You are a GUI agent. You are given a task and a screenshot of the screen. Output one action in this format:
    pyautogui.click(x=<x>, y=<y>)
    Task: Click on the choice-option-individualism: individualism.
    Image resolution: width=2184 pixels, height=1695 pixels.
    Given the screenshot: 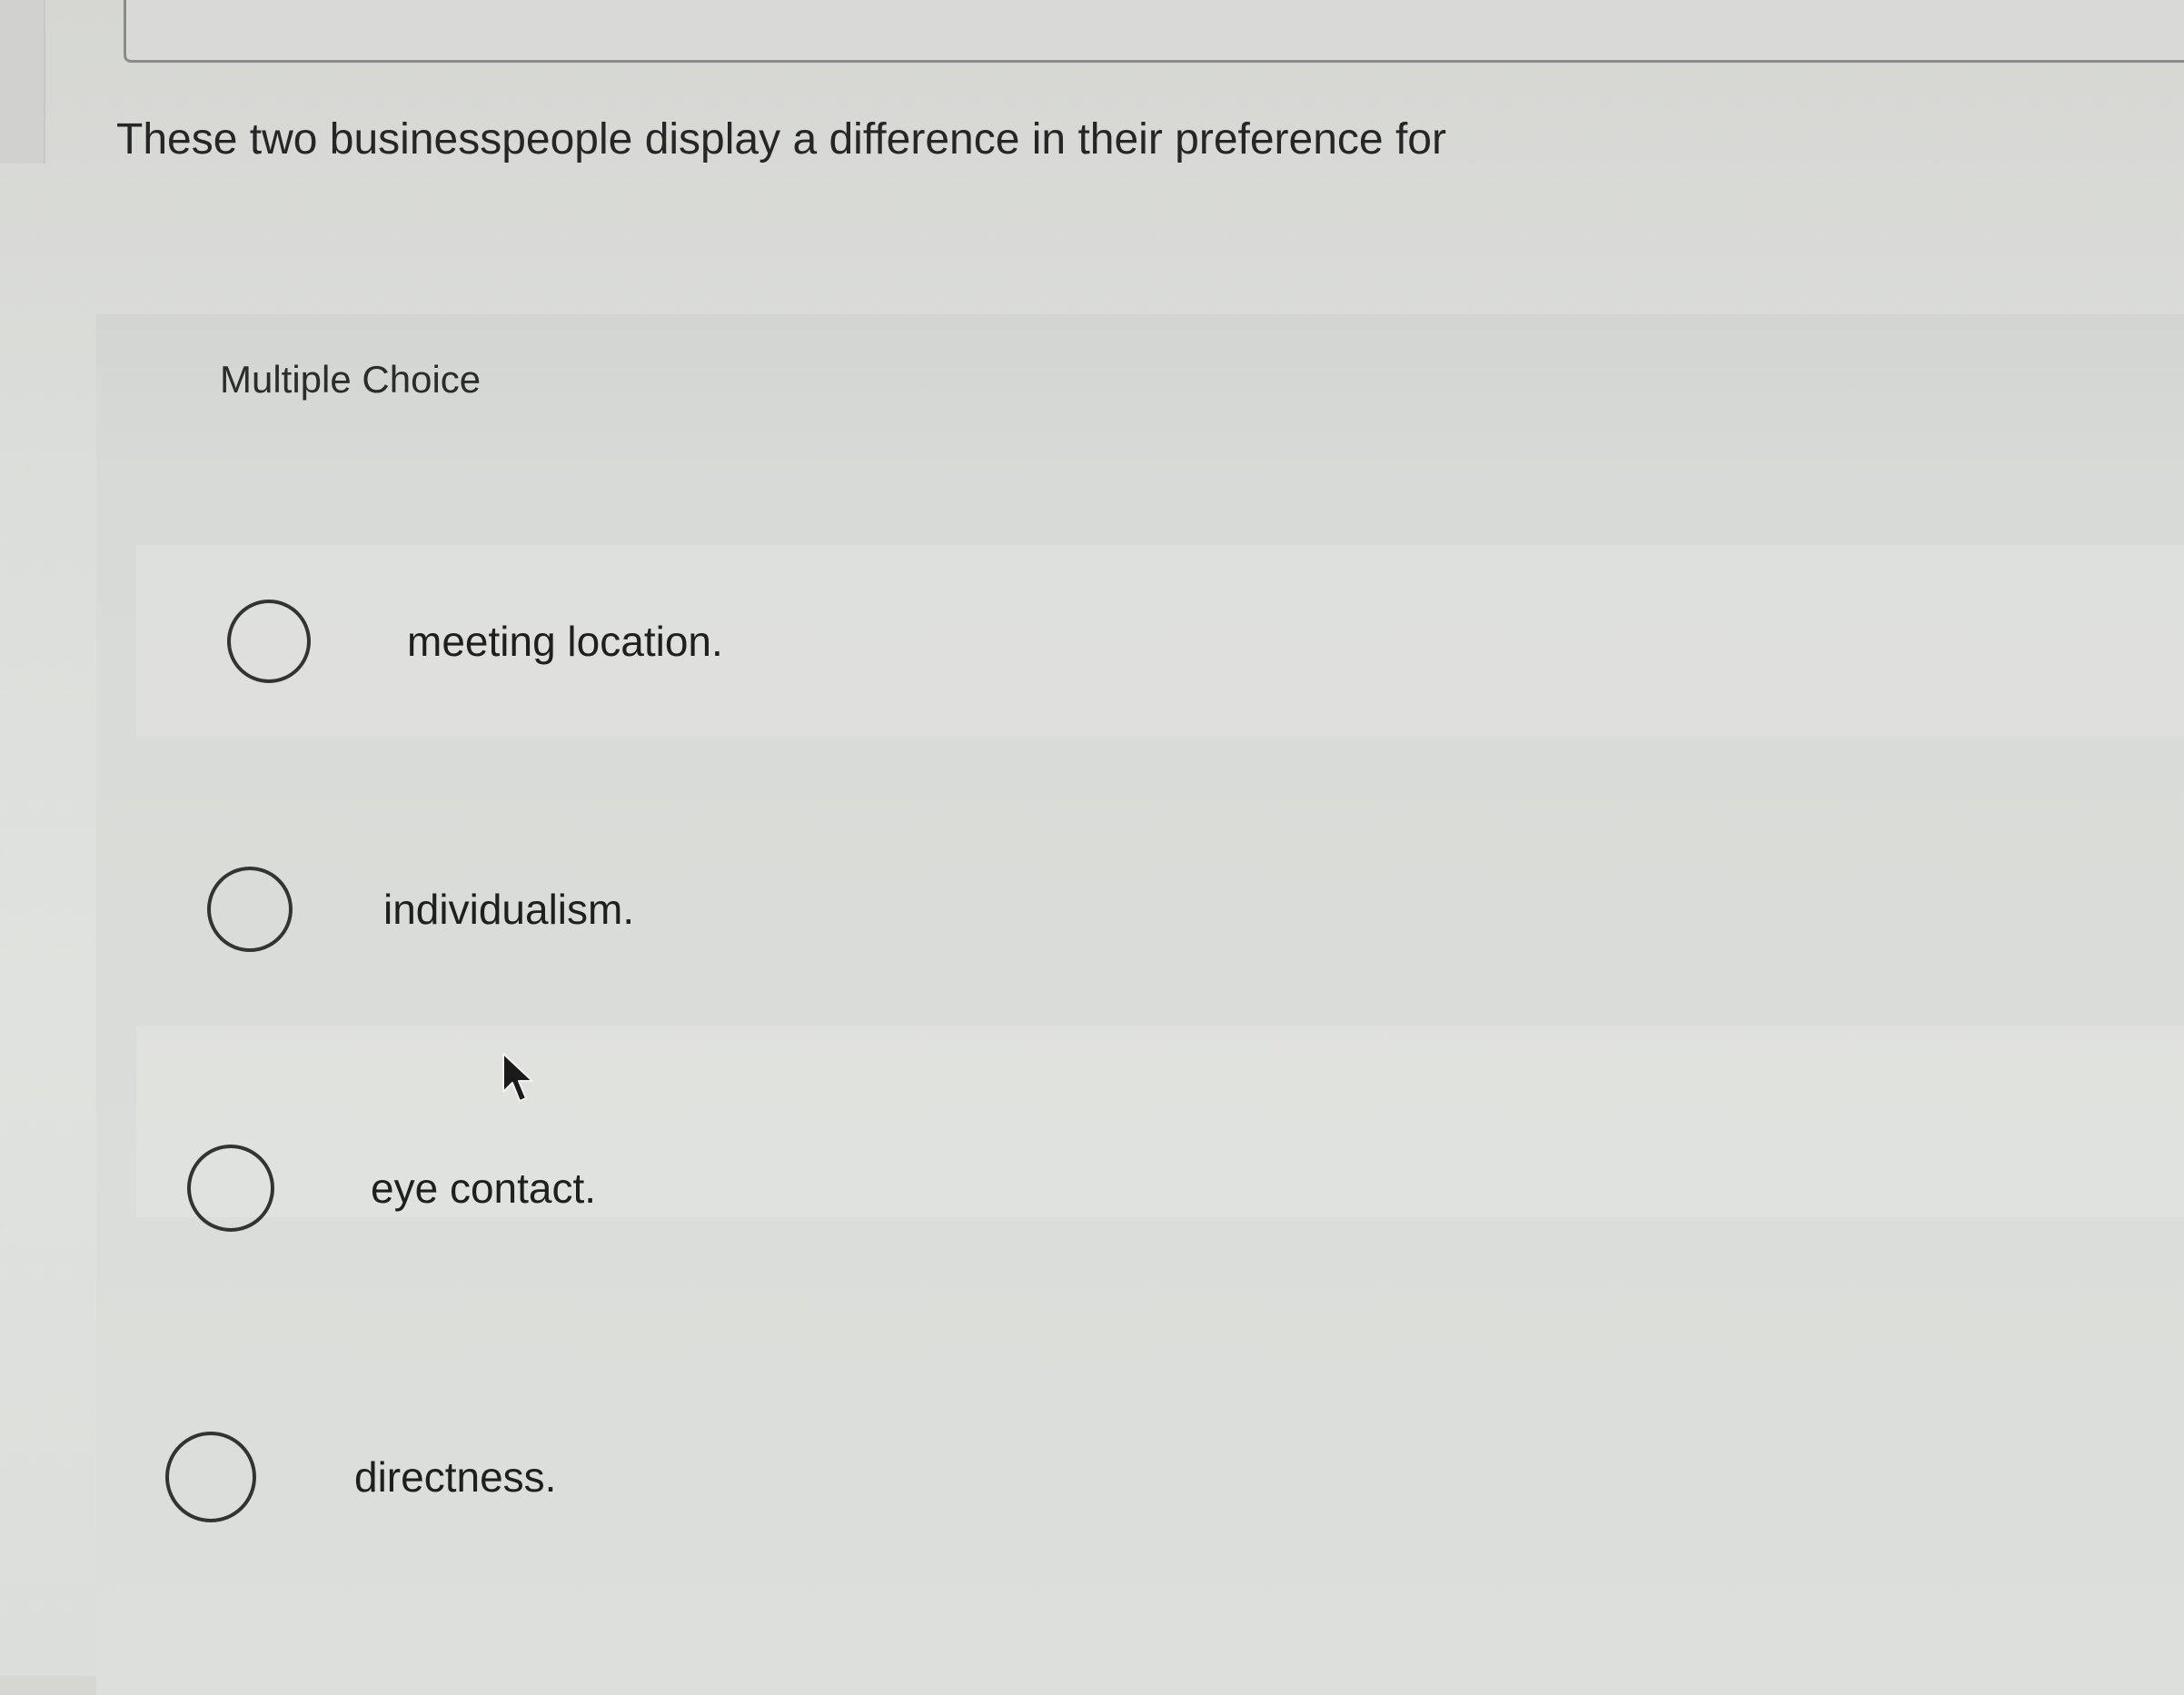 What is the action you would take?
    pyautogui.click(x=420, y=910)
    